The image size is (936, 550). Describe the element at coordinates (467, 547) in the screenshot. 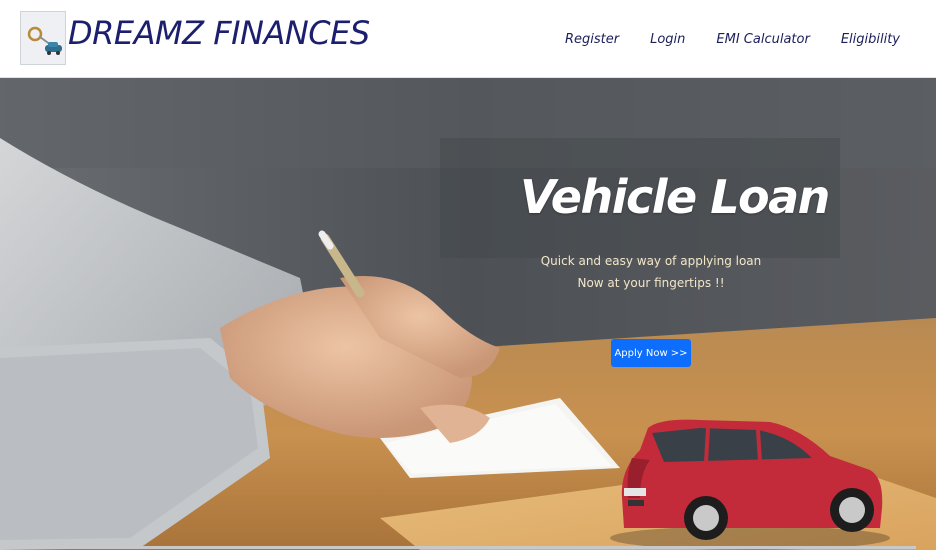

I see `horizontal-scrollbar` at that location.